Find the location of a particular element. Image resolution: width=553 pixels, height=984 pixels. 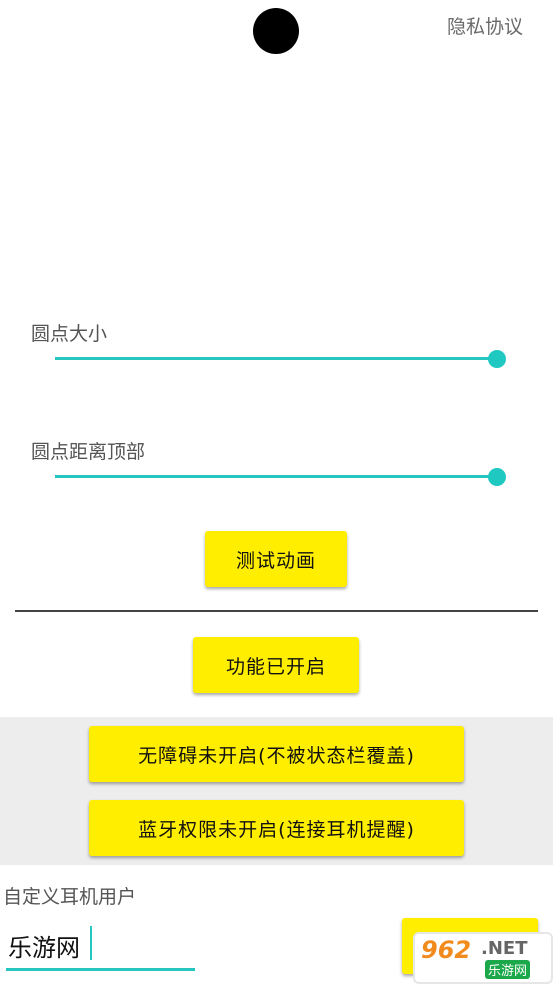

bluetooth-permission-button: 蓝牙权限未开启(连接耳机提醒) is located at coordinates (276, 828).